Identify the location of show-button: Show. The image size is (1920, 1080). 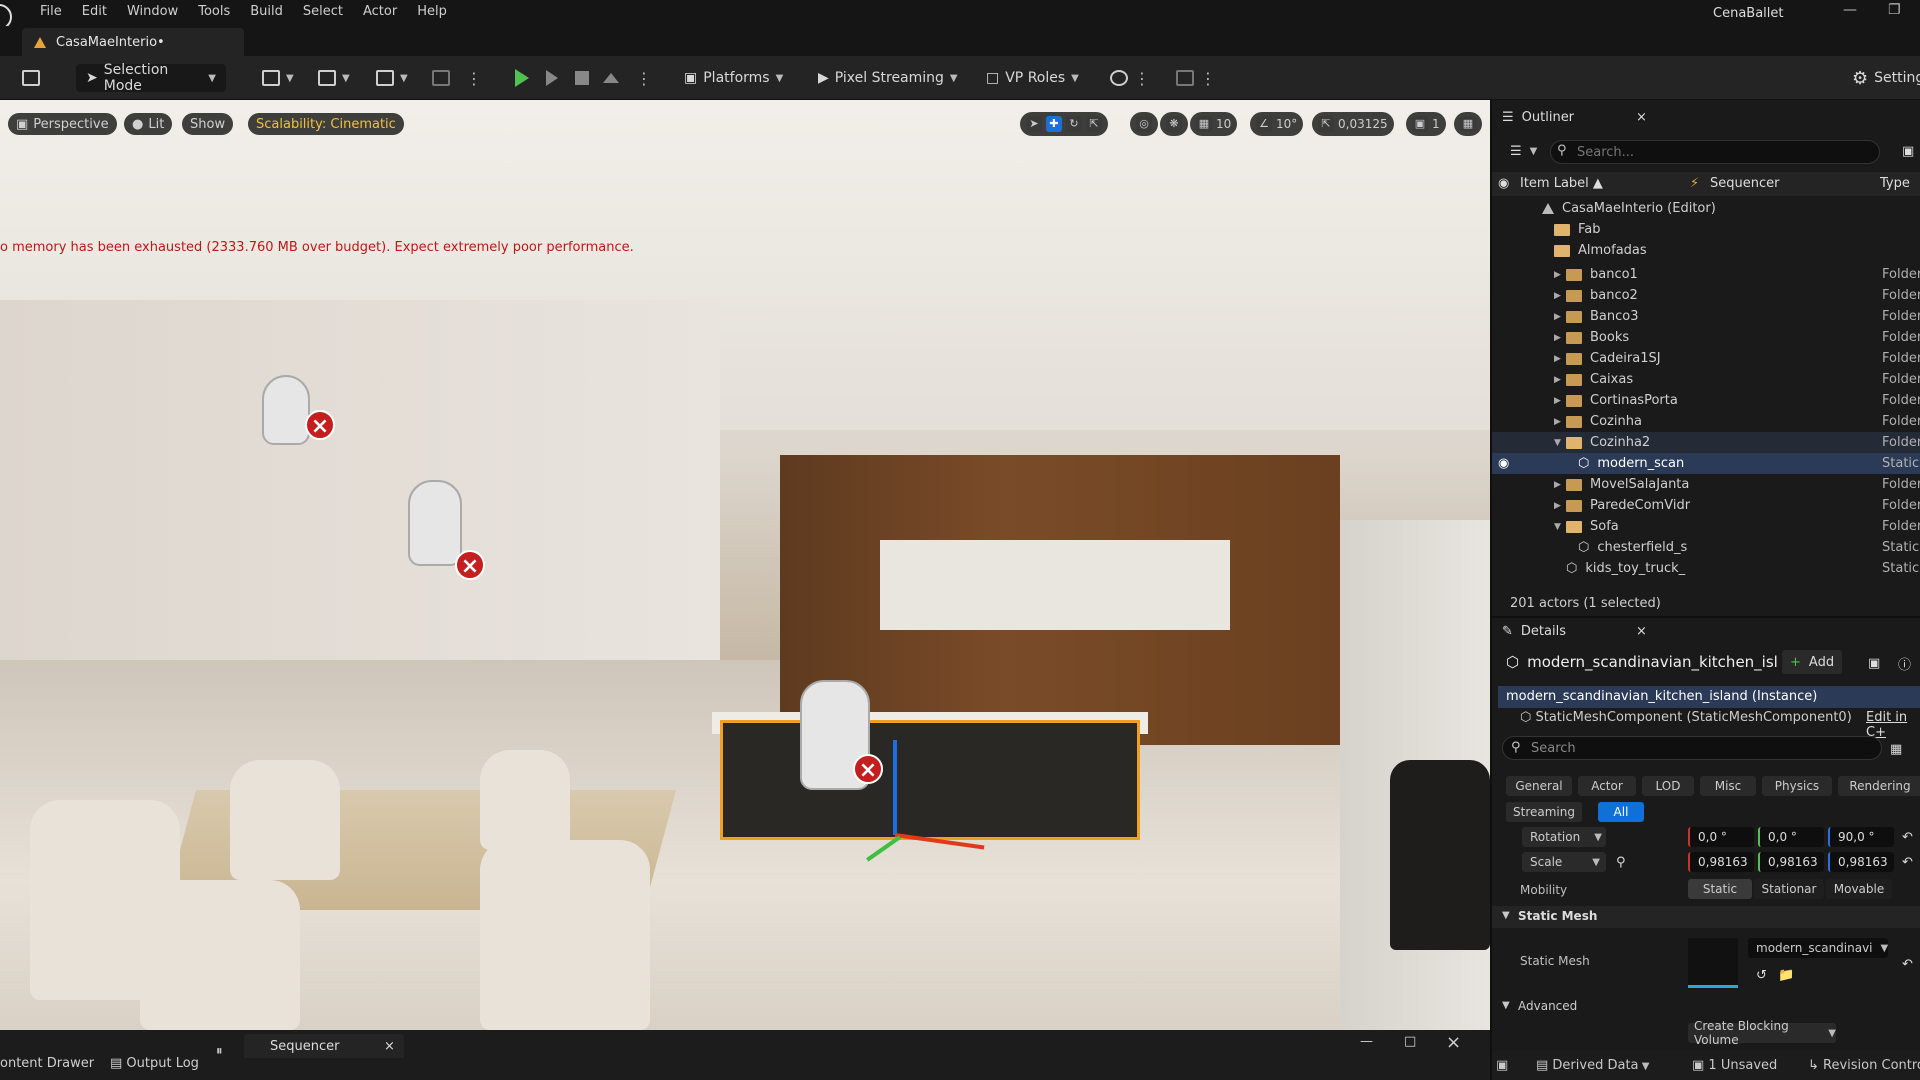
(208, 124).